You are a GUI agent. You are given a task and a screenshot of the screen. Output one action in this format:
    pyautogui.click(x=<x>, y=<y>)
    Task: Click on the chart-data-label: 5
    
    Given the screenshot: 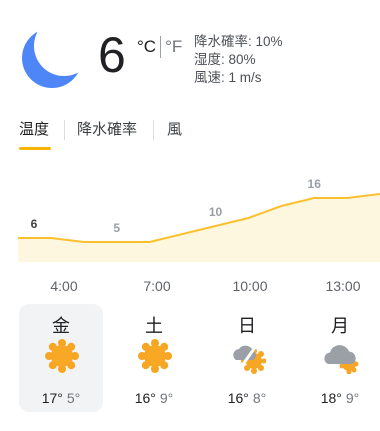 What is the action you would take?
    pyautogui.click(x=116, y=228)
    